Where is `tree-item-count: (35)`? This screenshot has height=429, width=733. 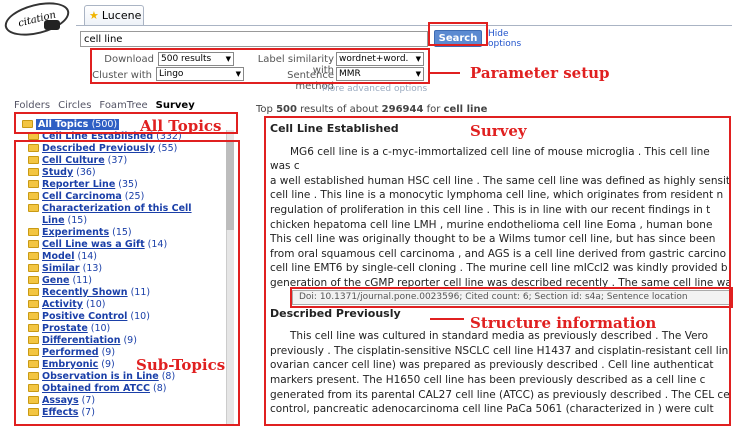
tree-item-count: (35) is located at coordinates (128, 184).